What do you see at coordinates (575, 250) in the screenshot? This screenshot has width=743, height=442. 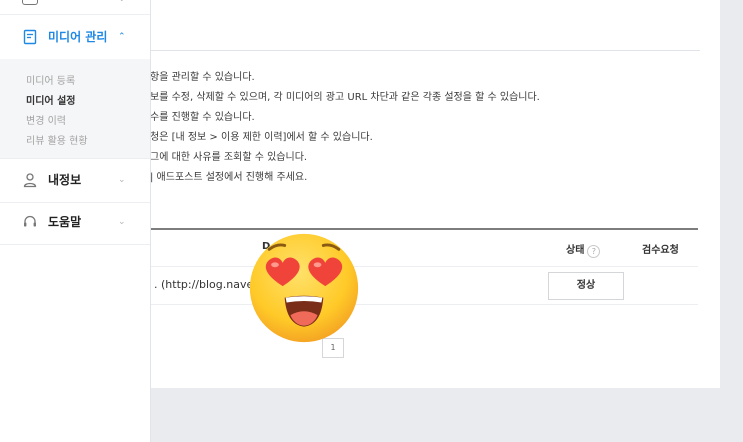 I see `column-header-status-label: 상태` at bounding box center [575, 250].